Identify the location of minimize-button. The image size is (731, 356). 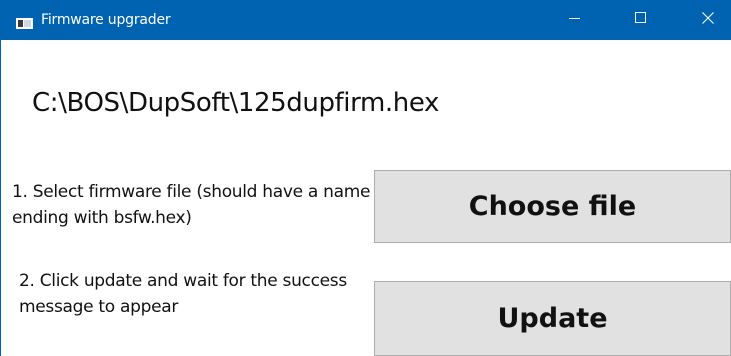
(575, 20).